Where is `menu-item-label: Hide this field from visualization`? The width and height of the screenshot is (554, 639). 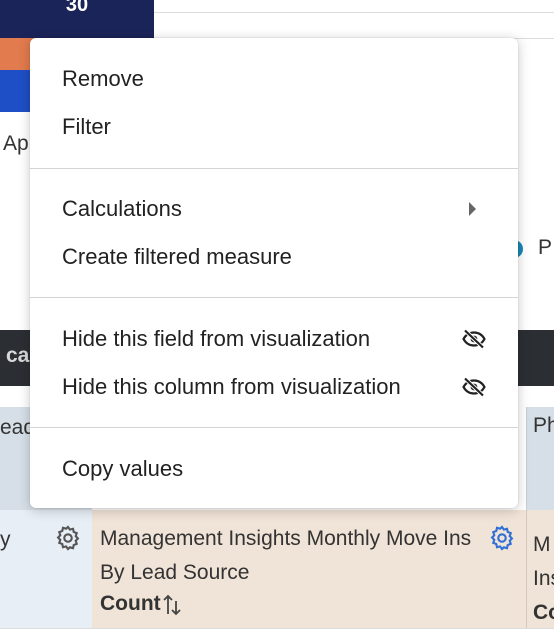
menu-item-label: Hide this field from visualization is located at coordinates (216, 338).